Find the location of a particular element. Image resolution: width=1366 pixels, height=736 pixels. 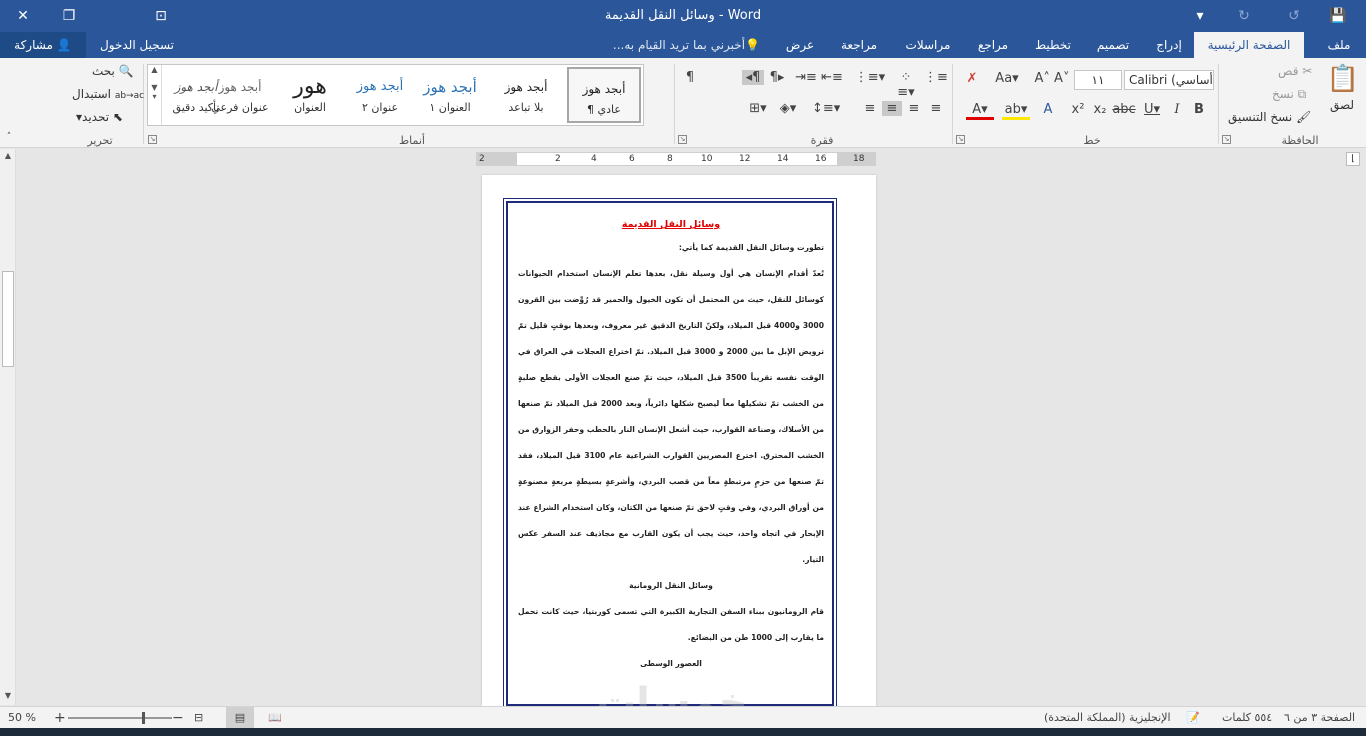

style-subtle-emphasis: أبجد هوز تأكيد دقيق is located at coordinates (196, 95).